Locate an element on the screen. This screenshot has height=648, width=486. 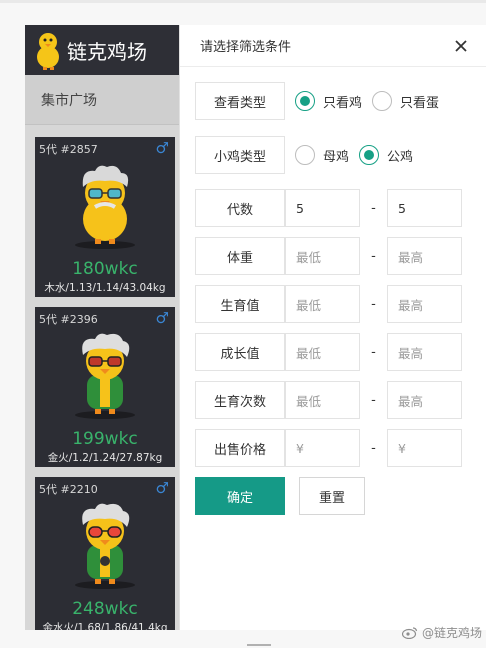
generation-min-input: 5 is located at coordinates (322, 208).